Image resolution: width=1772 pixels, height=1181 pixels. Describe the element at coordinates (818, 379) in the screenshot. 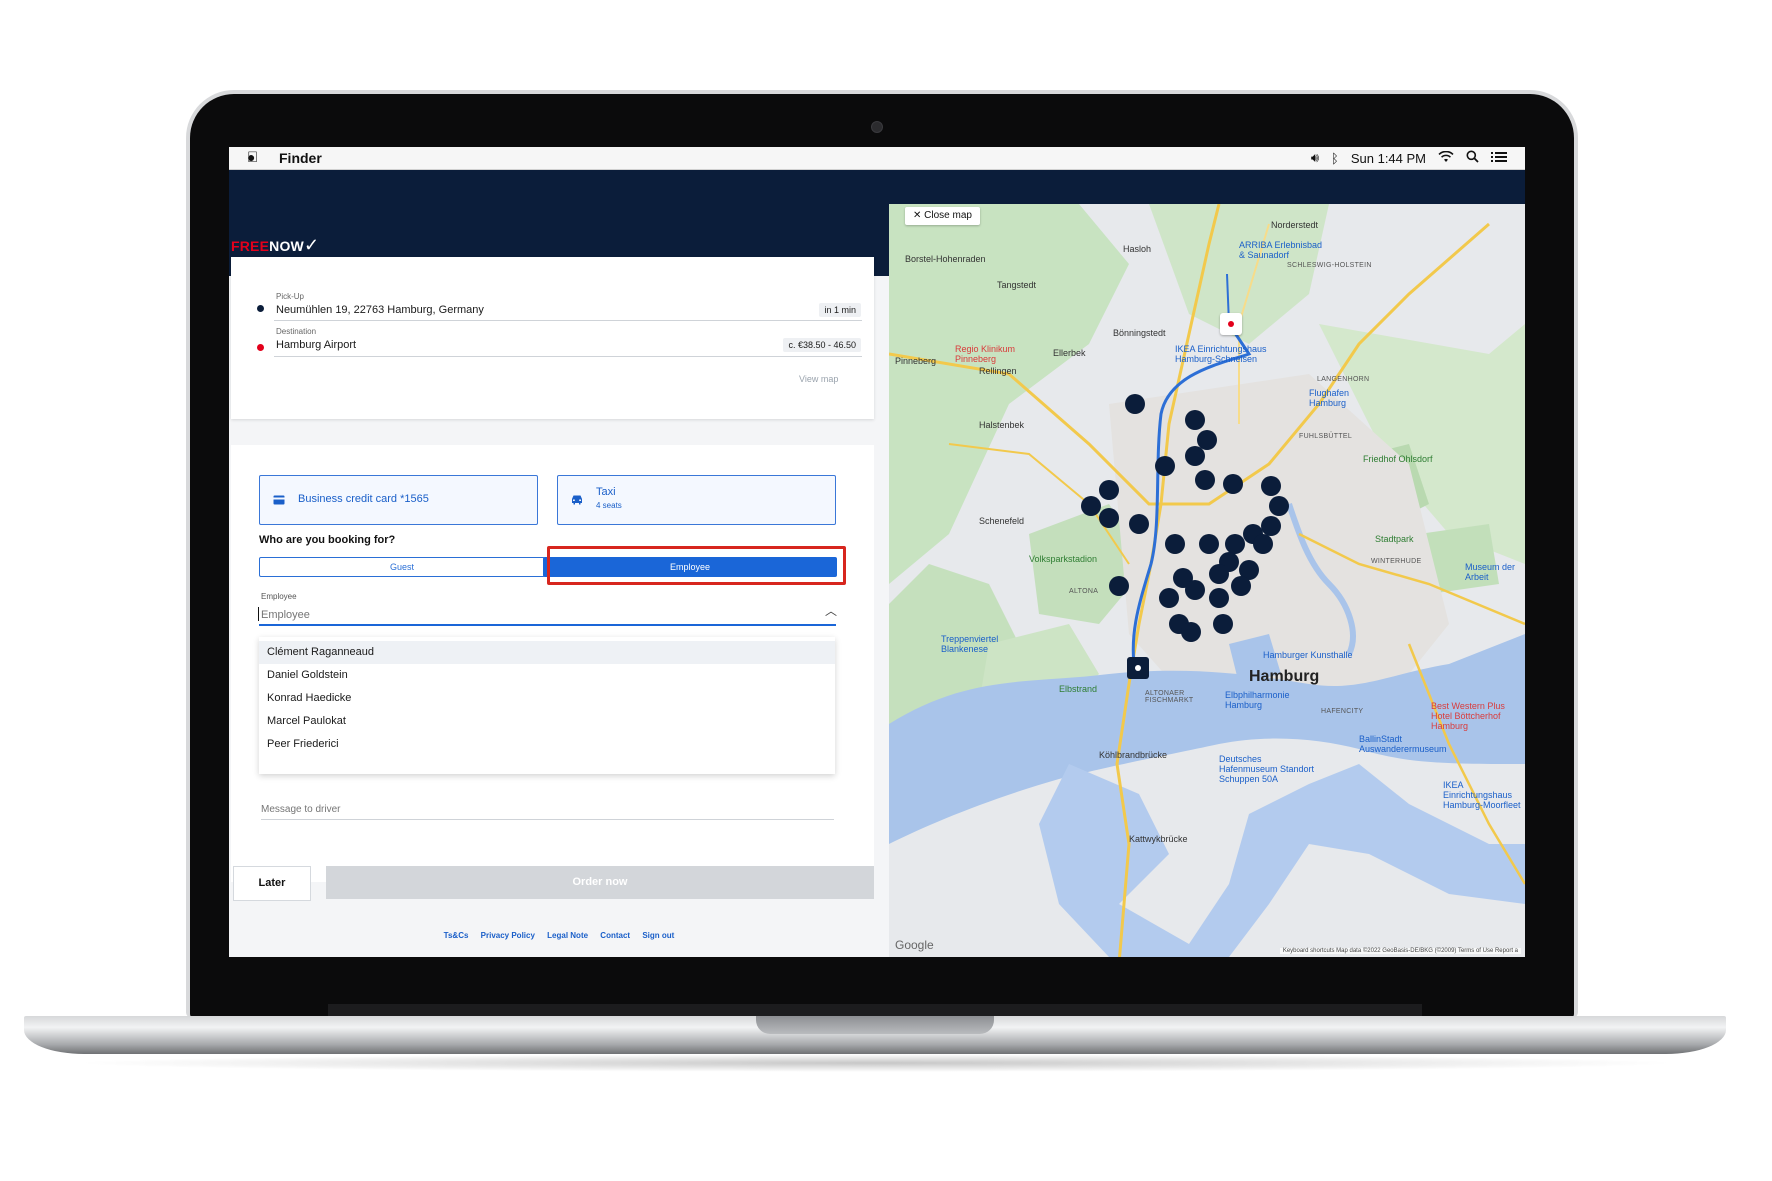

I see `view-map-link: View map` at that location.